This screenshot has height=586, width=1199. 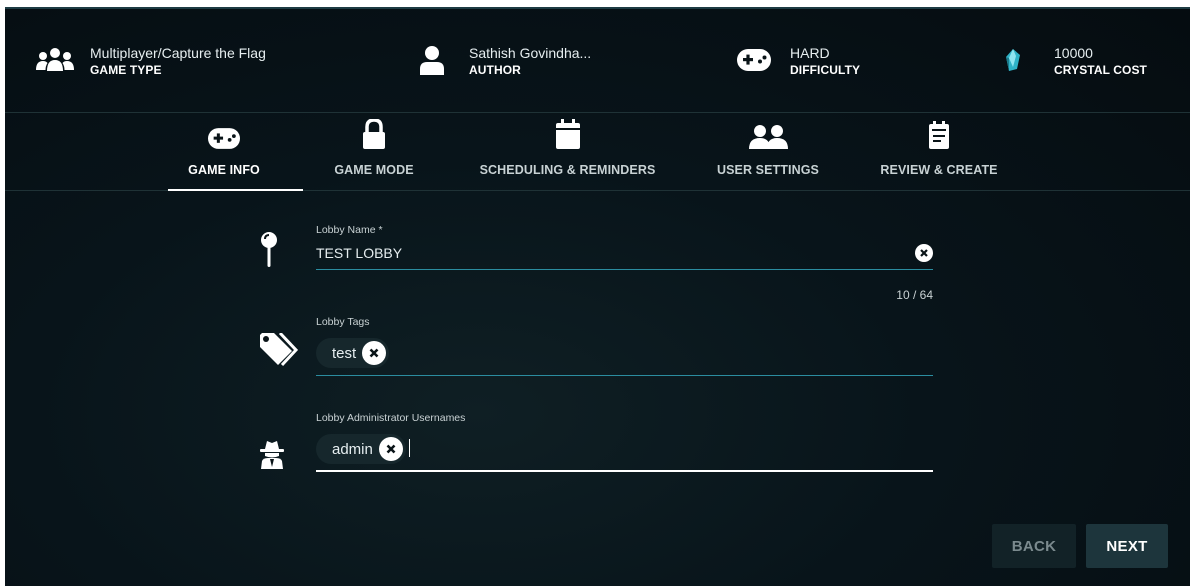 I want to click on lobby-tags-field: Lobby Tags test, so click(x=624, y=346).